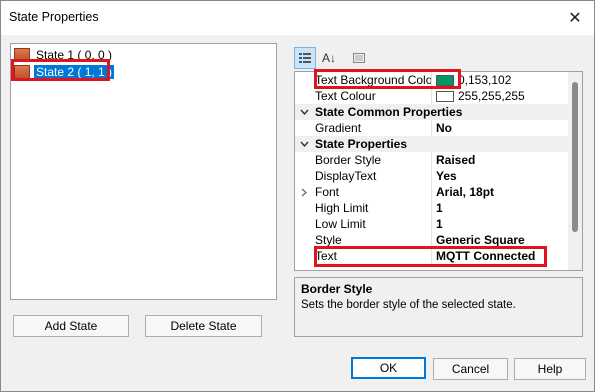  I want to click on prop-value: 0,153,102, so click(500, 80).